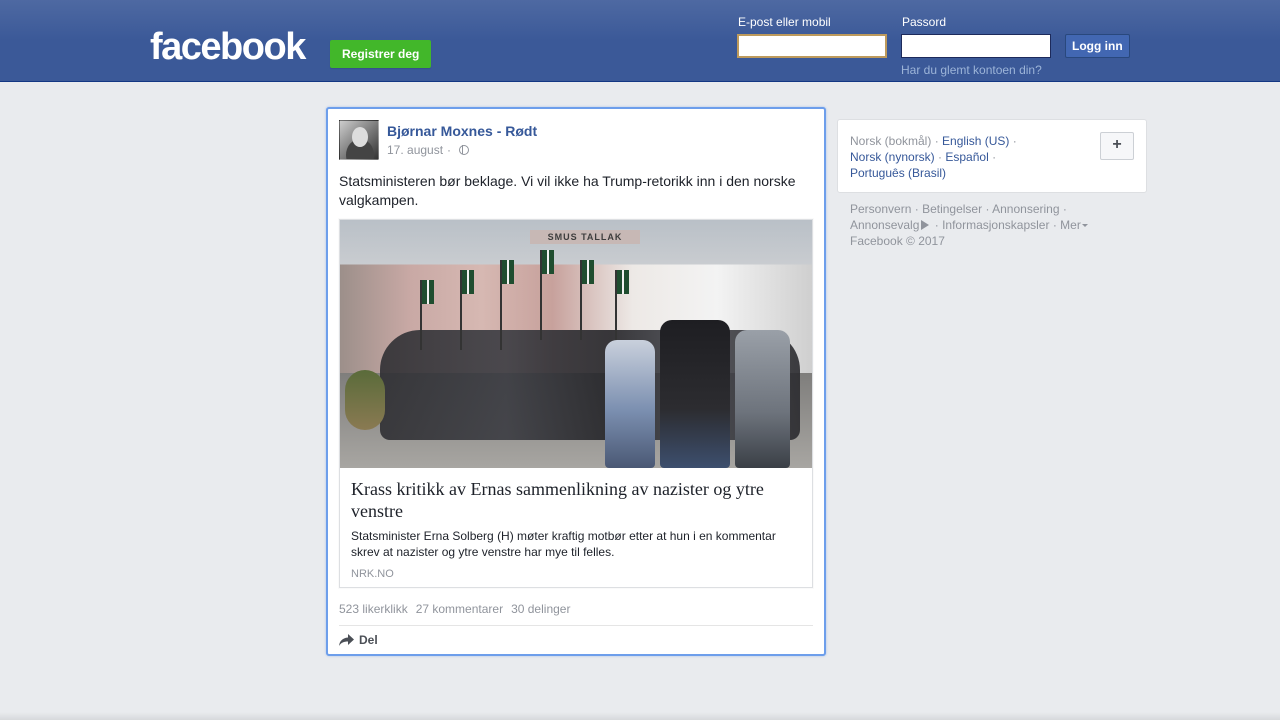 Image resolution: width=1280 pixels, height=720 pixels. What do you see at coordinates (415, 150) in the screenshot?
I see `post-date: 17. august` at bounding box center [415, 150].